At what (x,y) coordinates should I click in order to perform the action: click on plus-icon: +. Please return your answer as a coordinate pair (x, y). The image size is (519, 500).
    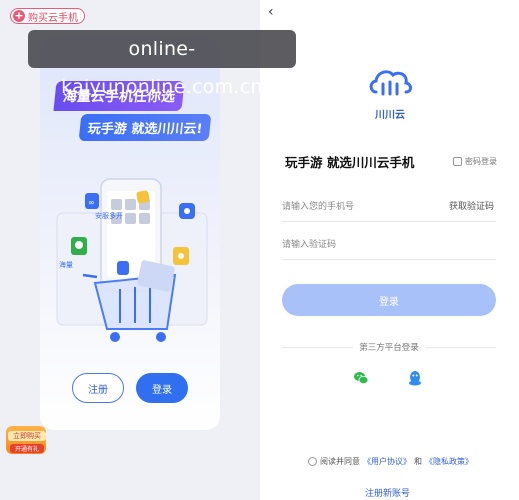
    Looking at the image, I should click on (19, 15).